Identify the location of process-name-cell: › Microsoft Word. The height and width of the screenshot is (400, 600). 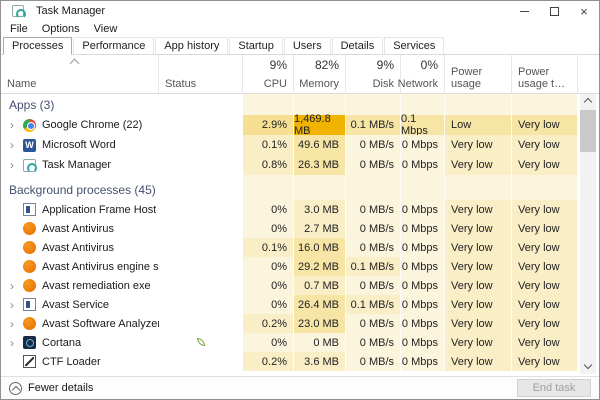
(80, 145).